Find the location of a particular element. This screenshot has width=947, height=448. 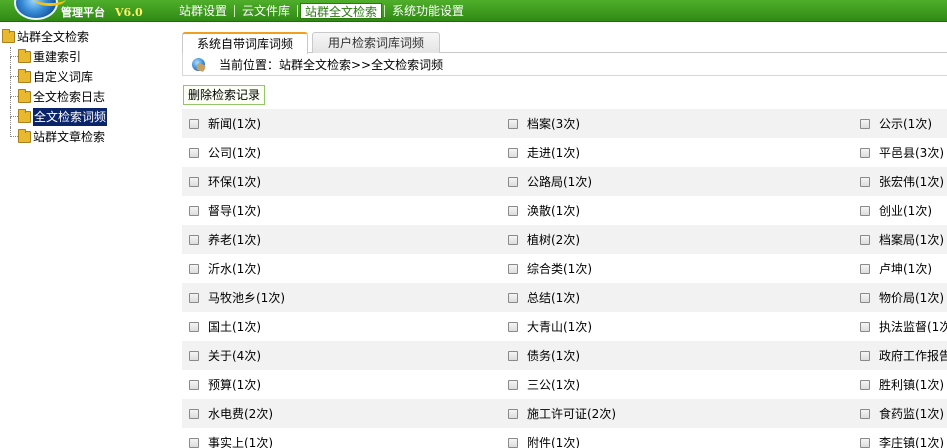

term-checkbox-item: 档案局(1次) is located at coordinates (902, 239).